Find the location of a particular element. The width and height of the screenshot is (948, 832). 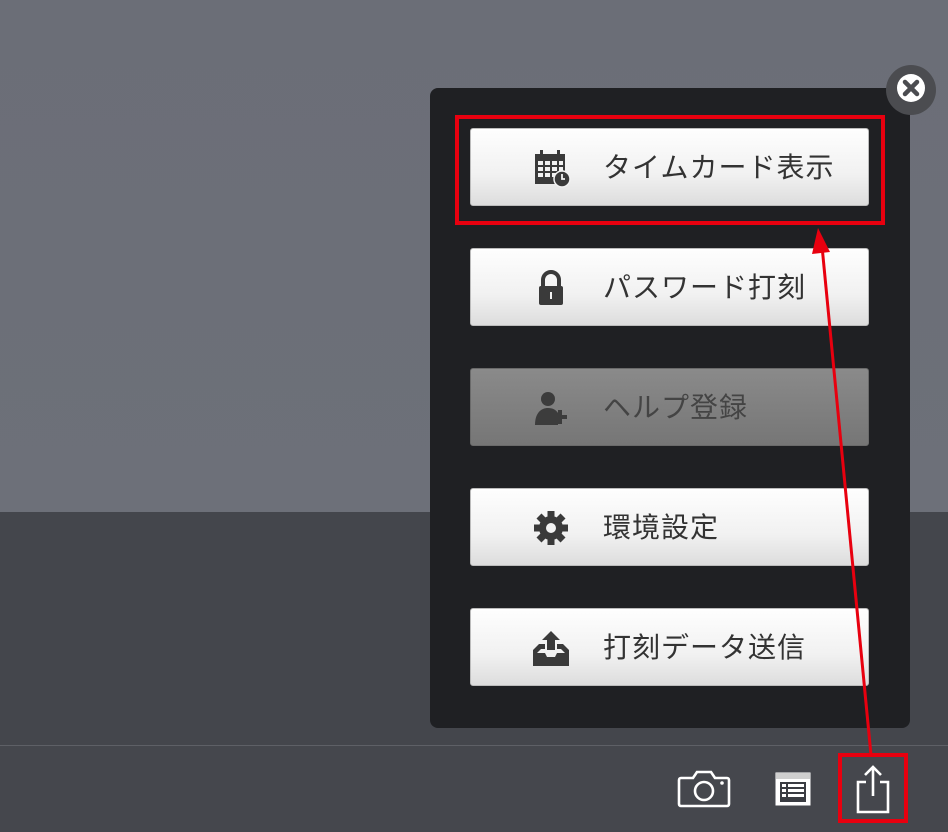

password-punch-label: パスワード打刻 is located at coordinates (705, 287).